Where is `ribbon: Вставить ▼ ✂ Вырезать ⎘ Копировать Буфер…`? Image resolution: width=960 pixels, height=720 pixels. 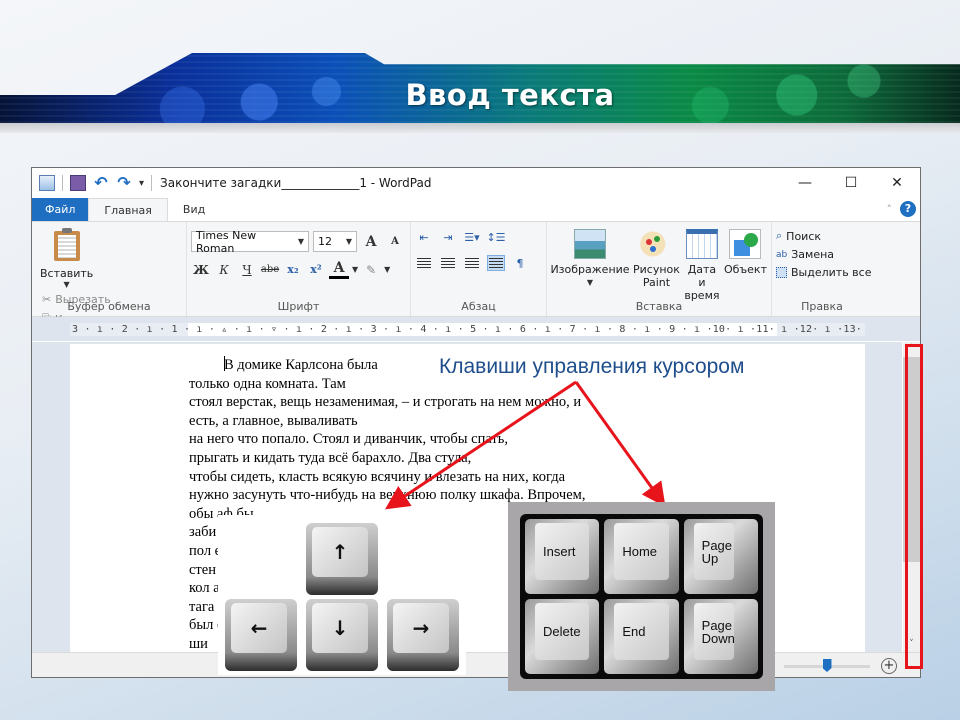 ribbon: Вставить ▼ ✂ Вырезать ⎘ Копировать Буфер… is located at coordinates (476, 274).